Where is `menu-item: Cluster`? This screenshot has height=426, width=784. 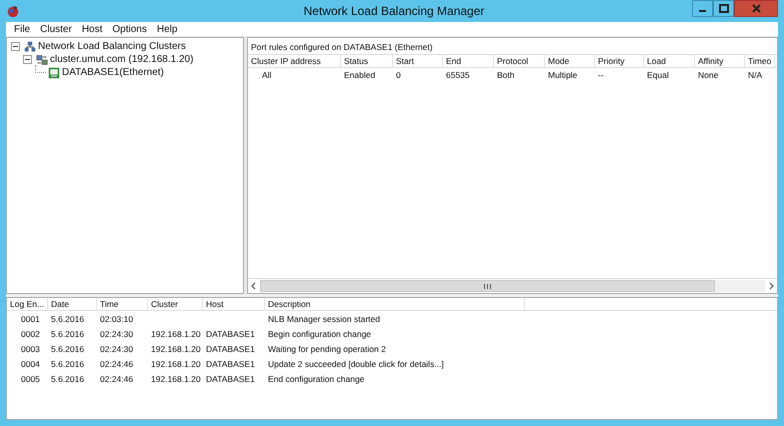 menu-item: Cluster is located at coordinates (56, 29).